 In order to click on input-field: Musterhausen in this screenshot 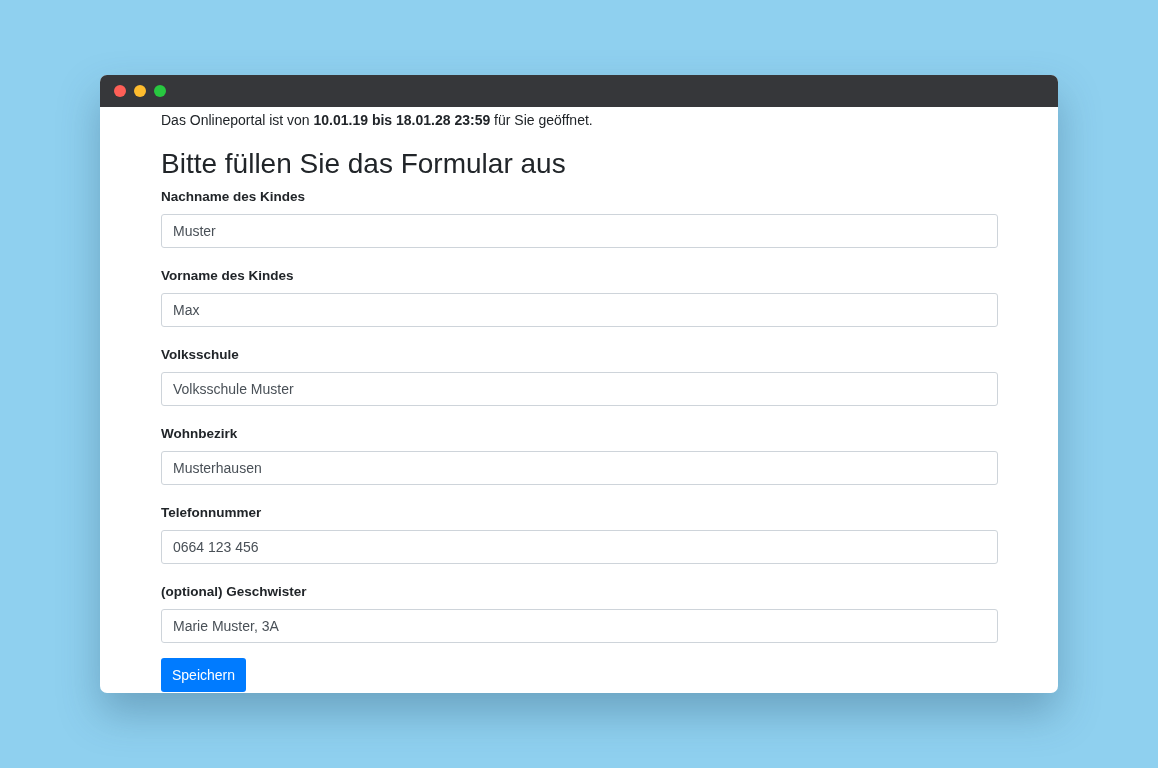, I will do `click(579, 468)`.